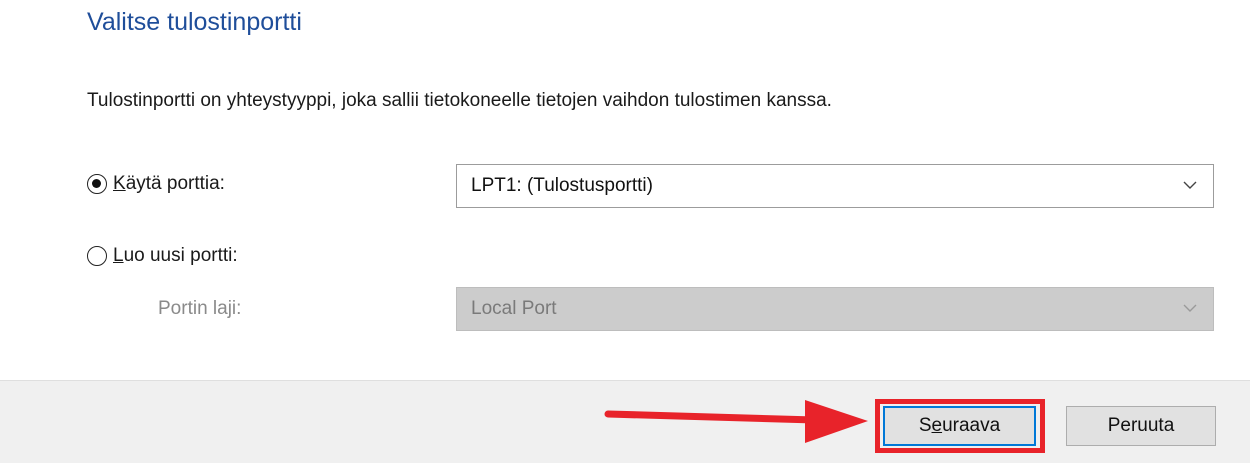 The width and height of the screenshot is (1250, 463). I want to click on create-new-port-label-text: uo uusi portti:, so click(180, 255).